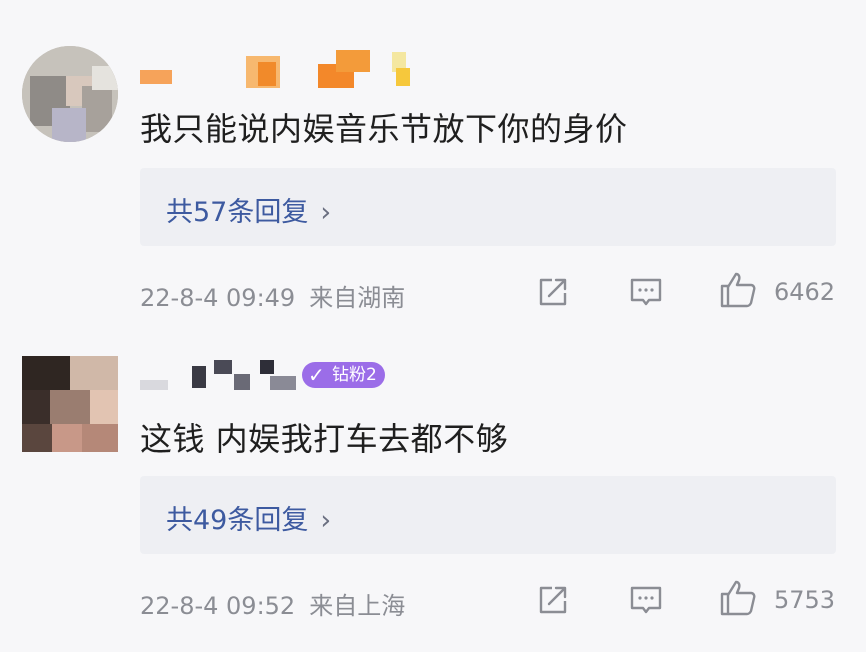 The height and width of the screenshot is (652, 866). What do you see at coordinates (805, 292) in the screenshot?
I see `like-count: 6462` at bounding box center [805, 292].